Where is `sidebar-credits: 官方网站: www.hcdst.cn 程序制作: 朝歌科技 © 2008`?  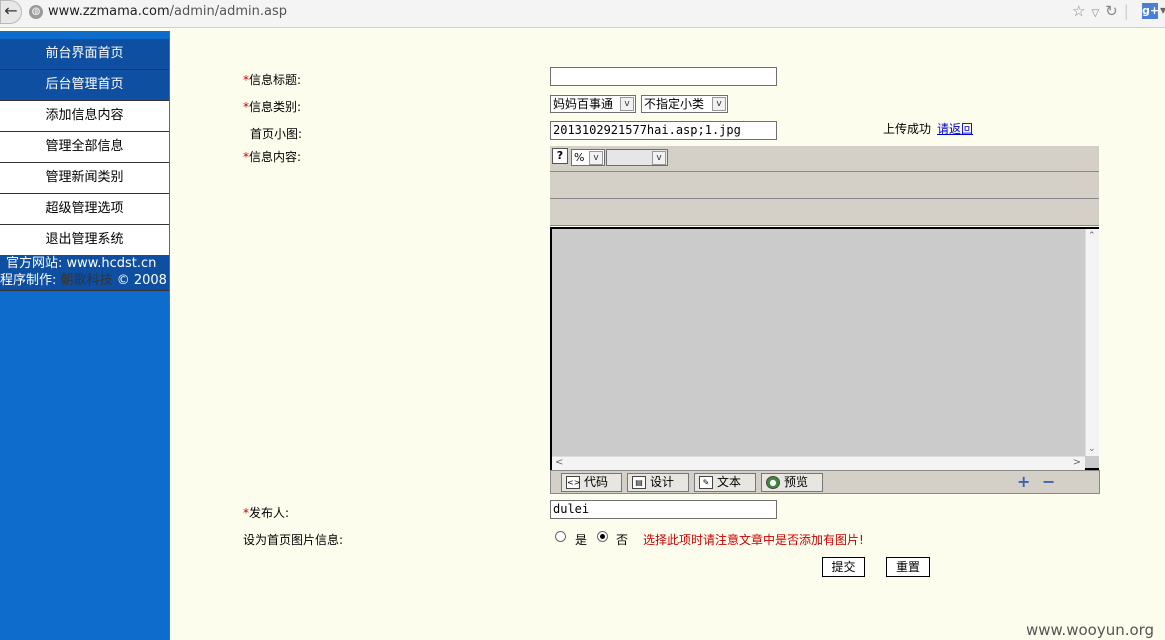
sidebar-credits: 官方网站: www.hcdst.cn 程序制作: 朝歌科技 © 2008 is located at coordinates (84, 273).